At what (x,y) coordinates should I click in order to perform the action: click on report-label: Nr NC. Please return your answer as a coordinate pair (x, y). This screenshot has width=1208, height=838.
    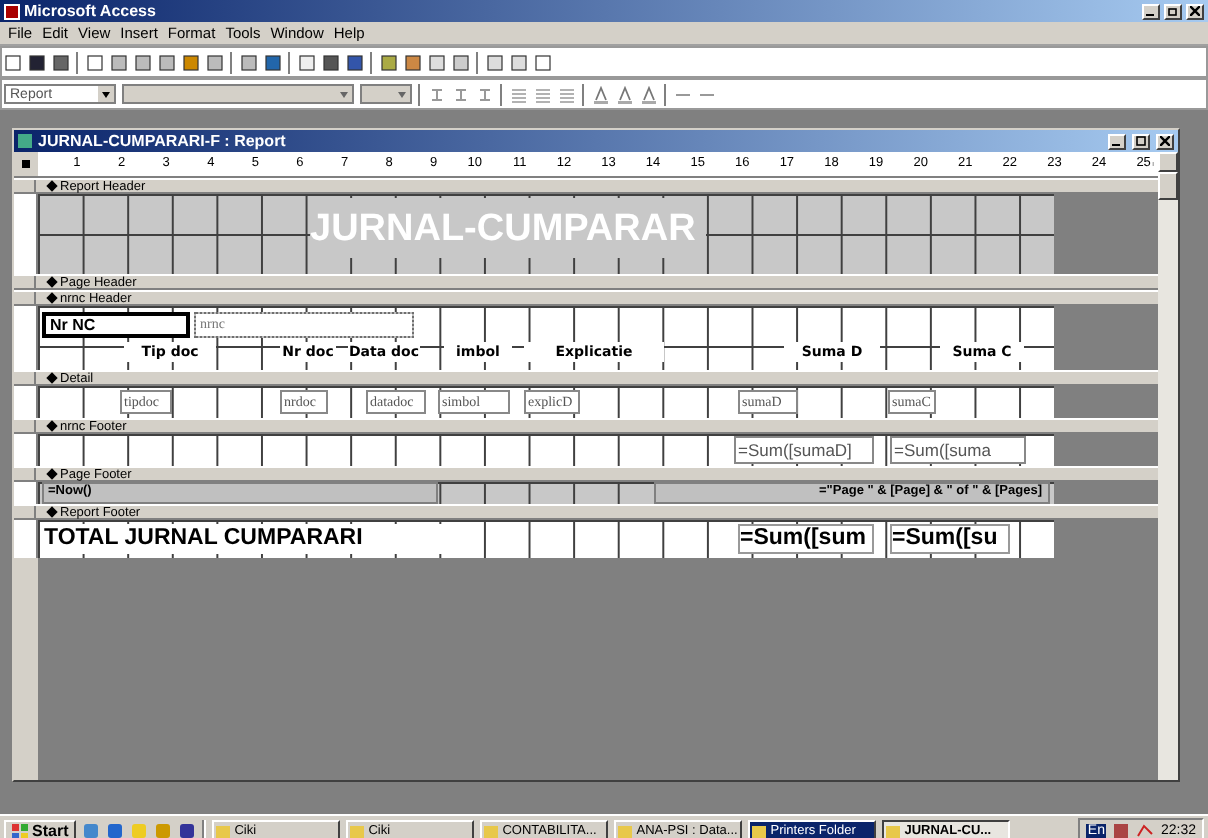
    Looking at the image, I should click on (116, 325).